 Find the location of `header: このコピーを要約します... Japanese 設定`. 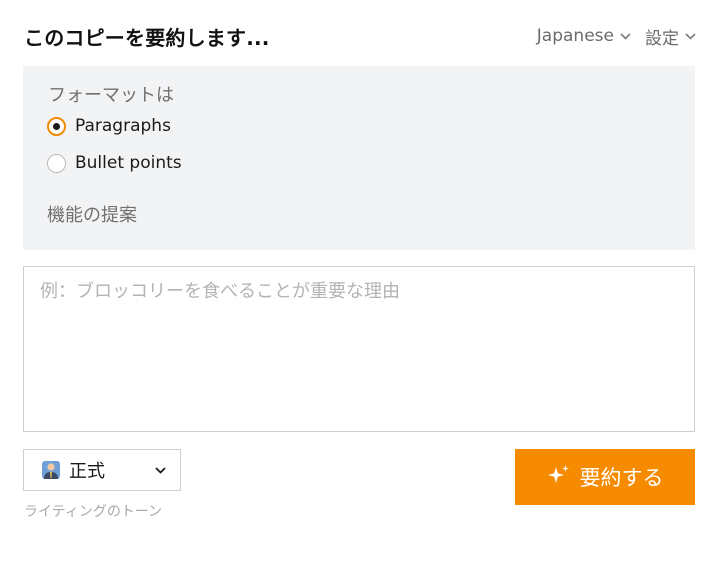

header: このコピーを要約します... Japanese 設定 is located at coordinates (360, 36).